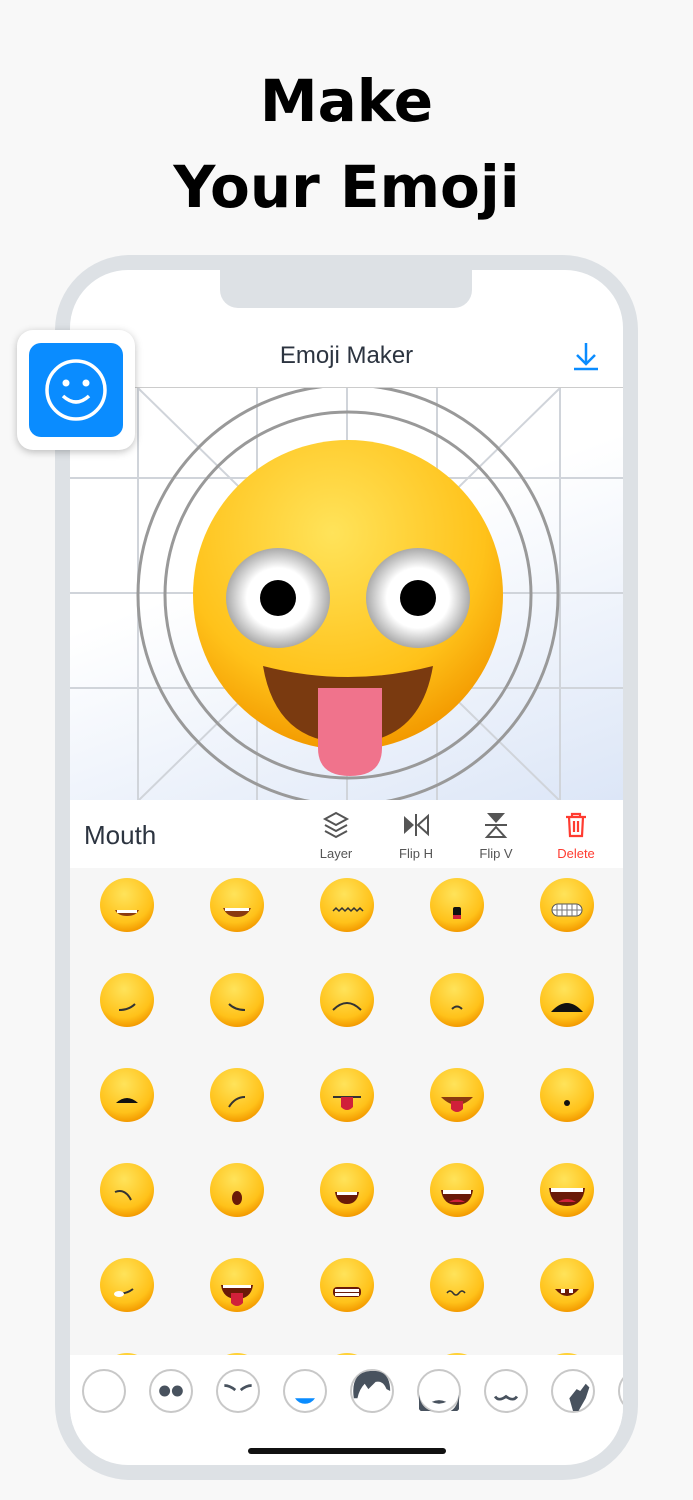  I want to click on part-more-button, so click(620, 1391).